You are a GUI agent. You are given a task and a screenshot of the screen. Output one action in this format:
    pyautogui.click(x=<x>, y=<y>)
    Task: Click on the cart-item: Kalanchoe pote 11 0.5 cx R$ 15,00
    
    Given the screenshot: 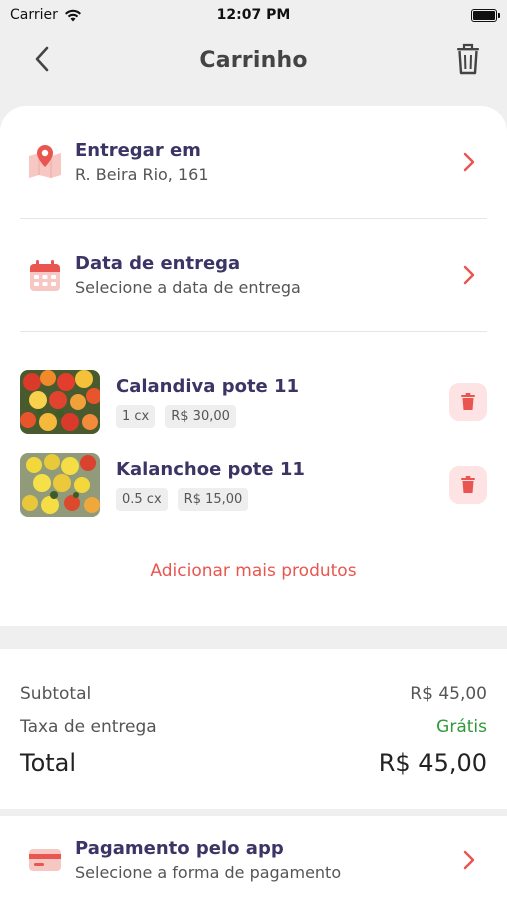 What is the action you would take?
    pyautogui.click(x=253, y=485)
    